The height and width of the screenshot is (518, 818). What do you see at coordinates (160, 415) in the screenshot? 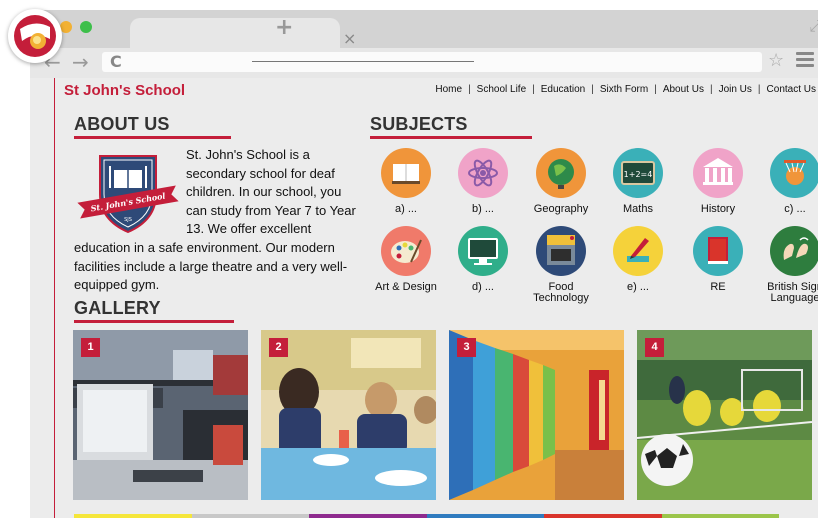
I see `gallery-photo-computer-room: 1` at bounding box center [160, 415].